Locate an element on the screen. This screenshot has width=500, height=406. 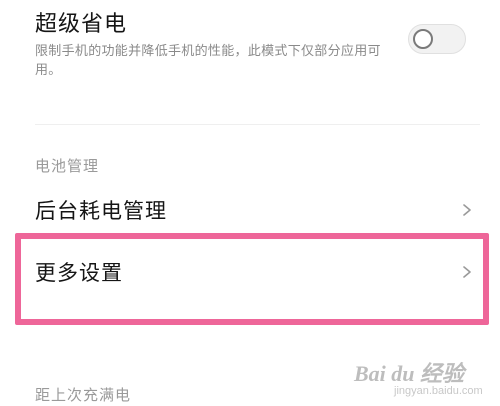
background-power-management-row: 后台耗电管理 is located at coordinates (250, 210).